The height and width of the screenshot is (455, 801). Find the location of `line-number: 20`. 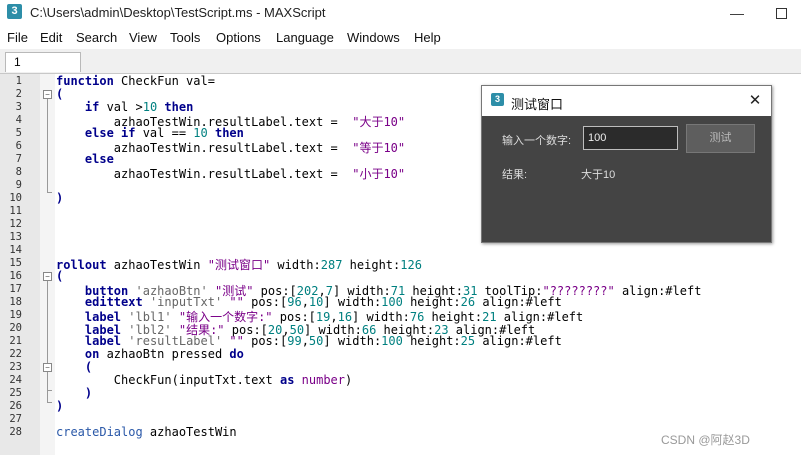

line-number: 20 is located at coordinates (15, 328).